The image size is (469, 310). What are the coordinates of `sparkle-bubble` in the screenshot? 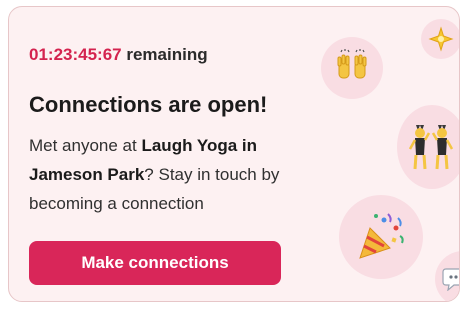 It's located at (440, 39).